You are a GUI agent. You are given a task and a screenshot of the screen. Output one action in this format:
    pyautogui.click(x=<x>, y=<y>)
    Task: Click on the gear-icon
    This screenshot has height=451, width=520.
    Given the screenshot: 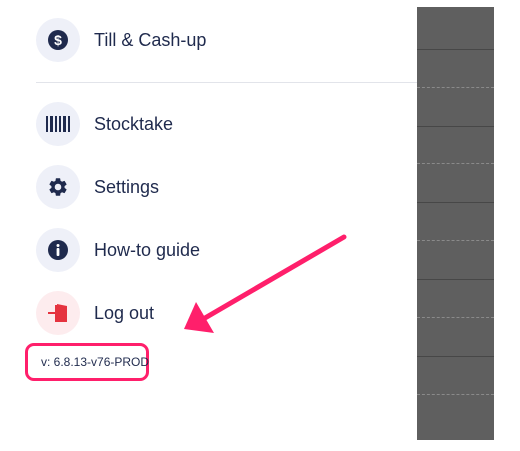 What is the action you would take?
    pyautogui.click(x=58, y=187)
    